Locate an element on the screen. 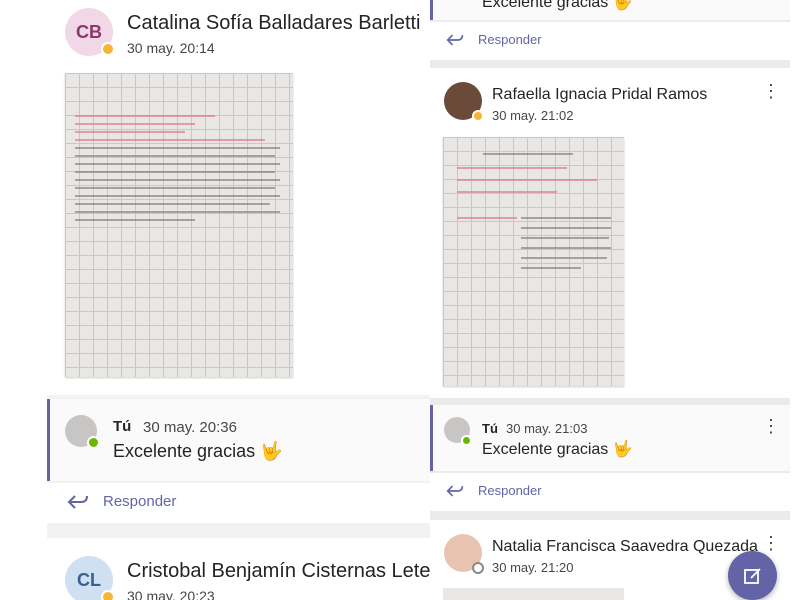 The image size is (800, 600). compose-button is located at coordinates (752, 575).